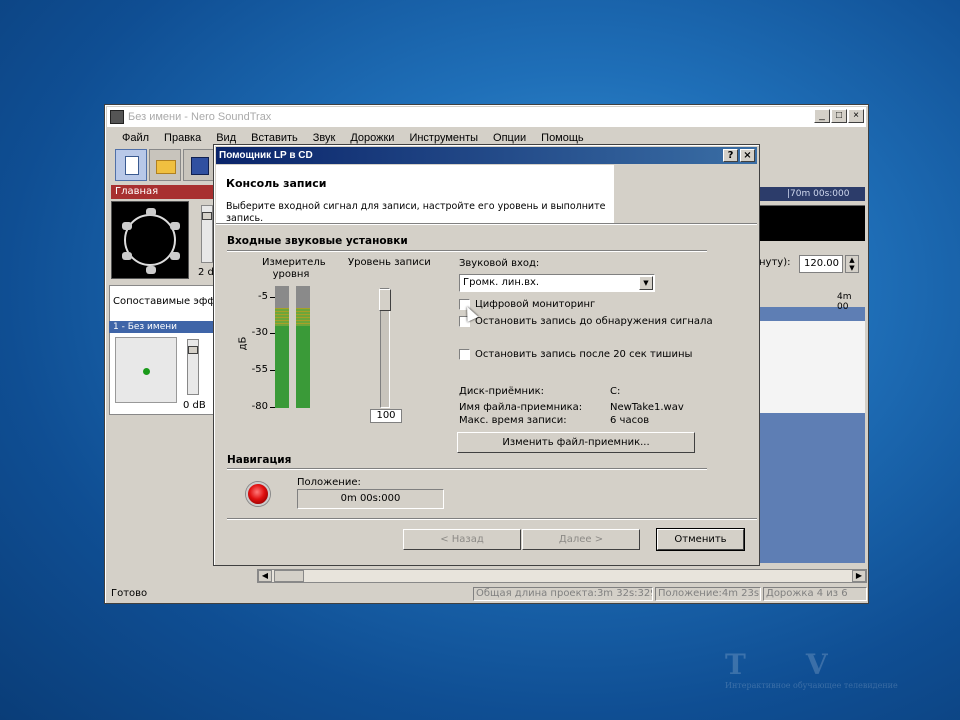 The width and height of the screenshot is (960, 720). Describe the element at coordinates (193, 367) in the screenshot. I see `track-volume-slider` at that location.